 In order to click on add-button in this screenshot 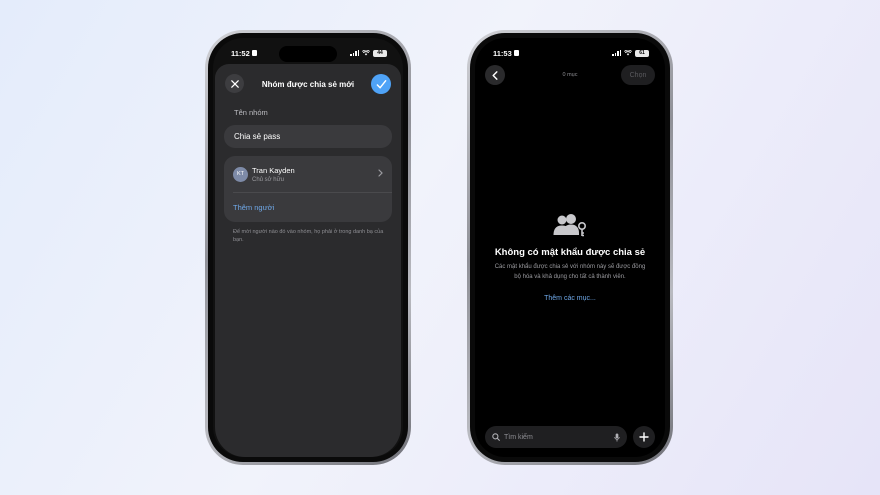, I will do `click(644, 437)`.